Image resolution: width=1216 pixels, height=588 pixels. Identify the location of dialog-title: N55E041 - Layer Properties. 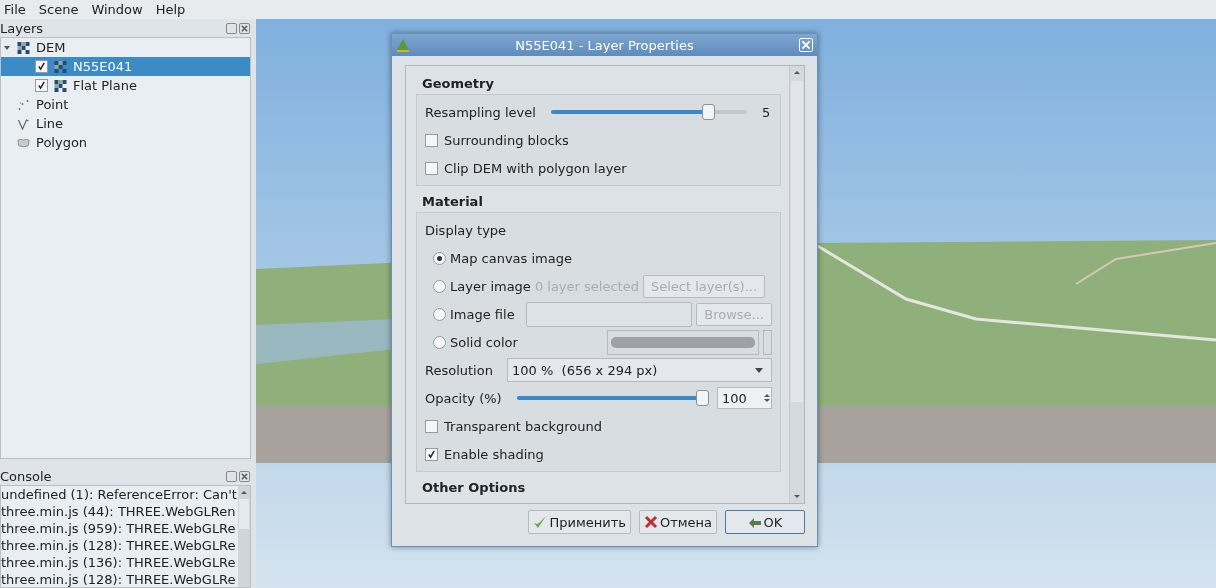
(604, 45).